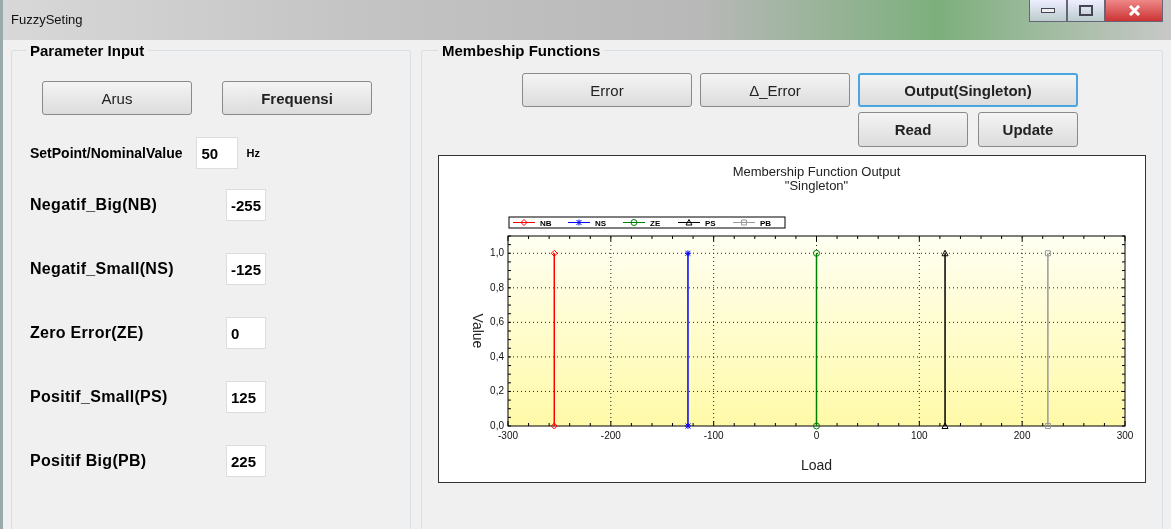  I want to click on chart-title: Membership Function Output, so click(816, 171).